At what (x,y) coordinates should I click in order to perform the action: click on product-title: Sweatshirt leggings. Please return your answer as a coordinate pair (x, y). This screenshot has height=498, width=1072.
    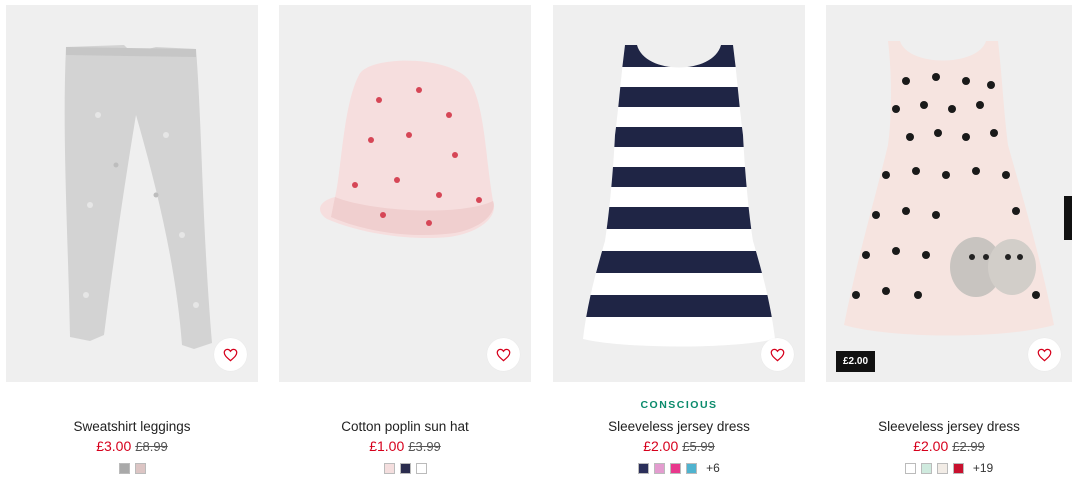
    Looking at the image, I should click on (132, 427).